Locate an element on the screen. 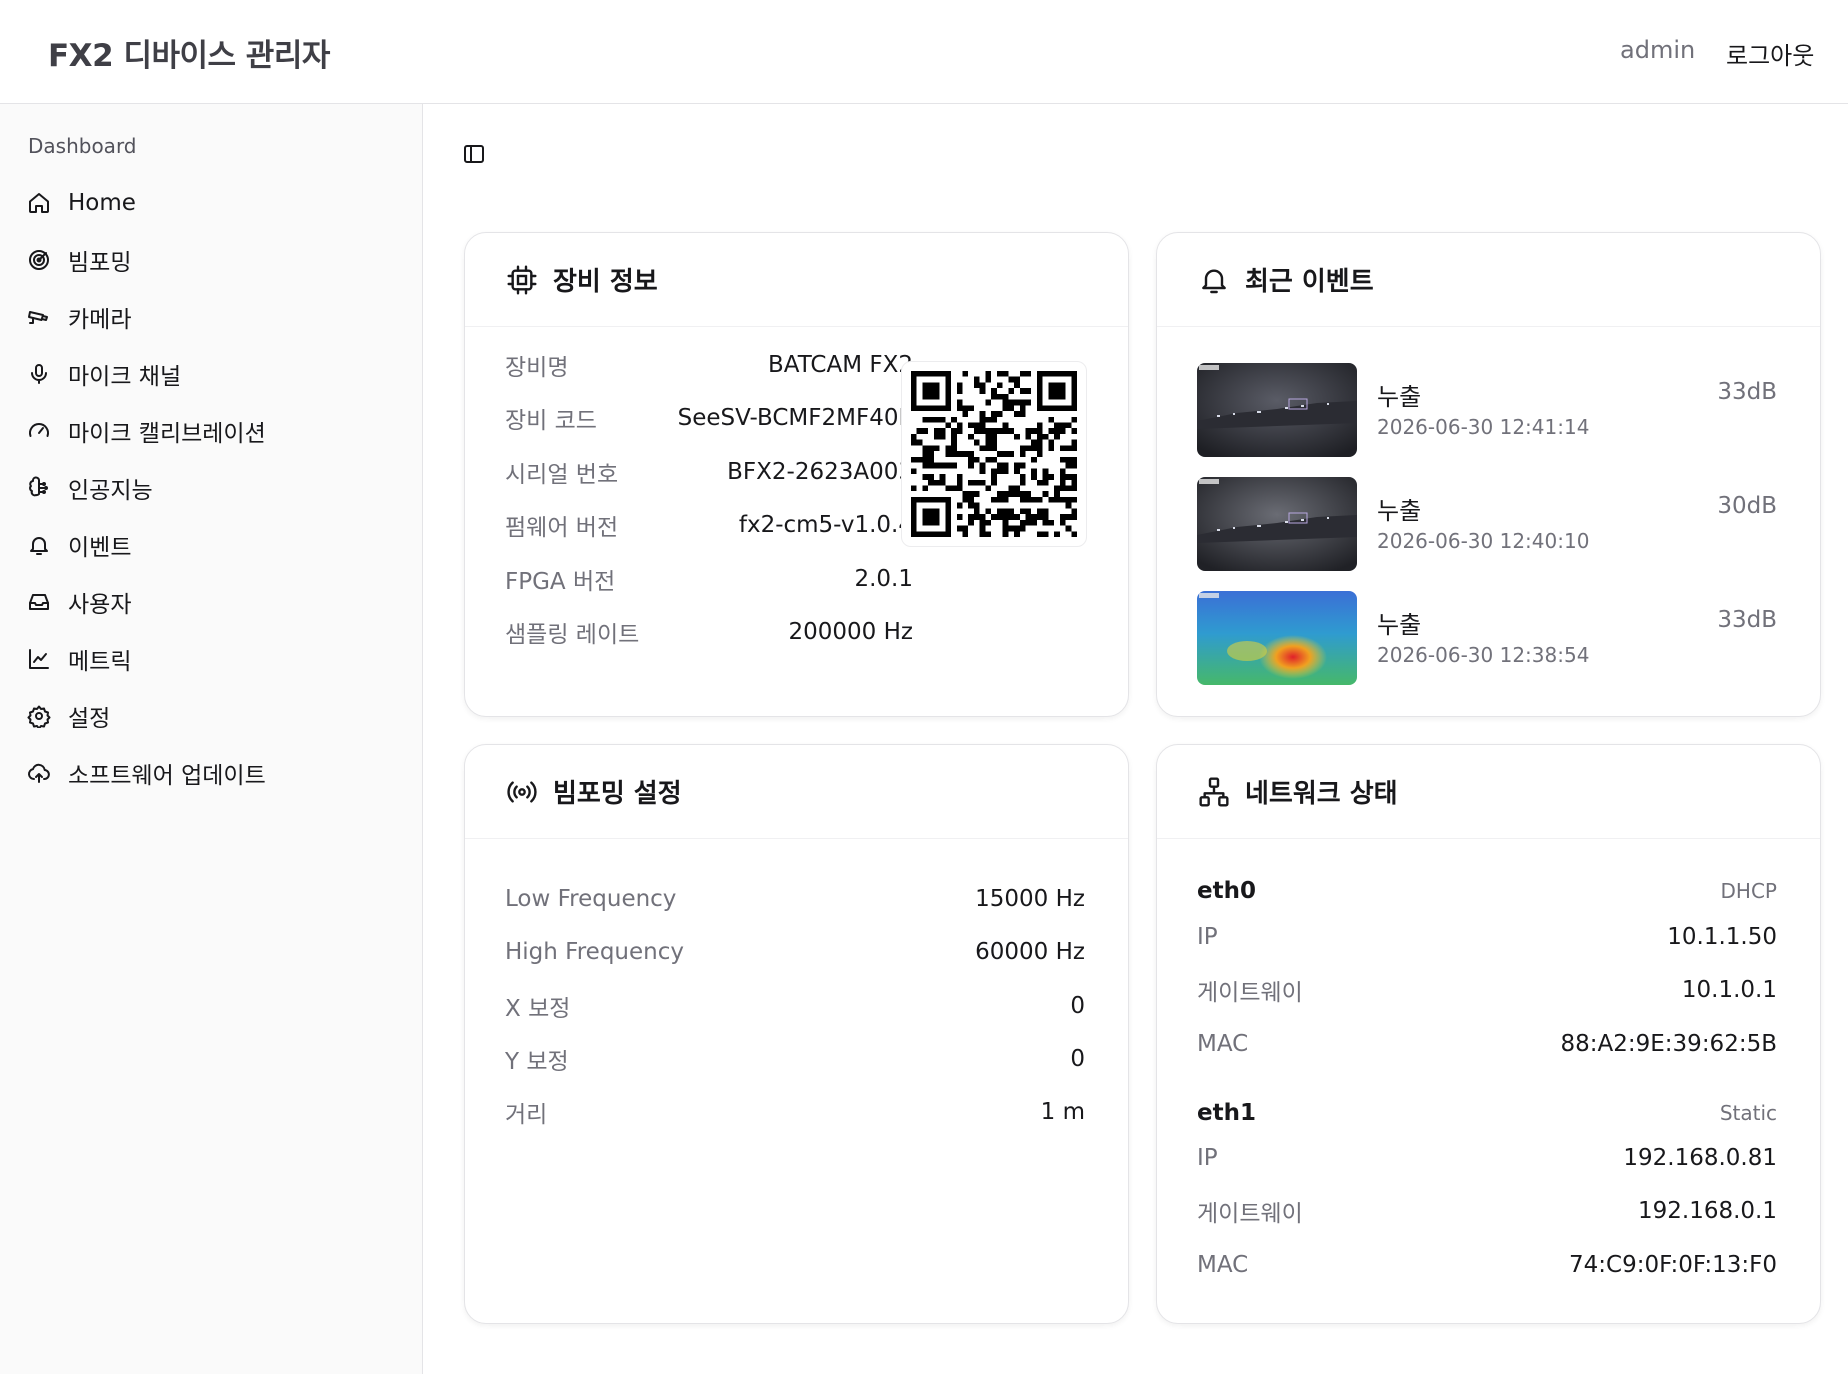 The height and width of the screenshot is (1374, 1848). sidebar-item-label: 빔포밍 is located at coordinates (100, 262).